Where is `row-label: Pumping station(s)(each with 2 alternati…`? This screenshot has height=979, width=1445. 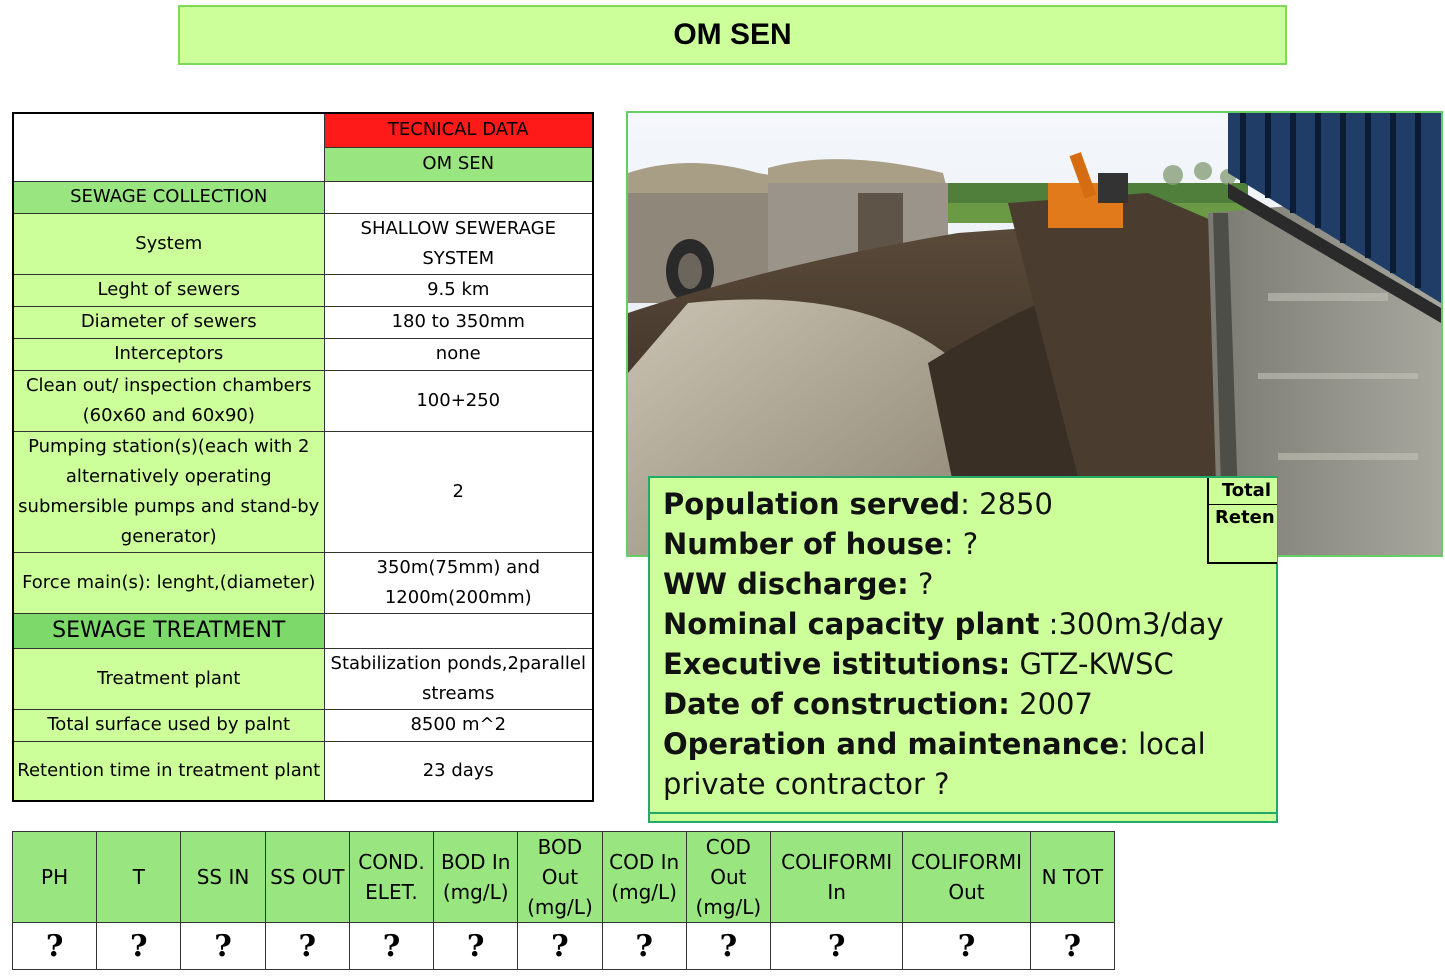
row-label: Pumping station(s)(each with 2 alternati… is located at coordinates (168, 491).